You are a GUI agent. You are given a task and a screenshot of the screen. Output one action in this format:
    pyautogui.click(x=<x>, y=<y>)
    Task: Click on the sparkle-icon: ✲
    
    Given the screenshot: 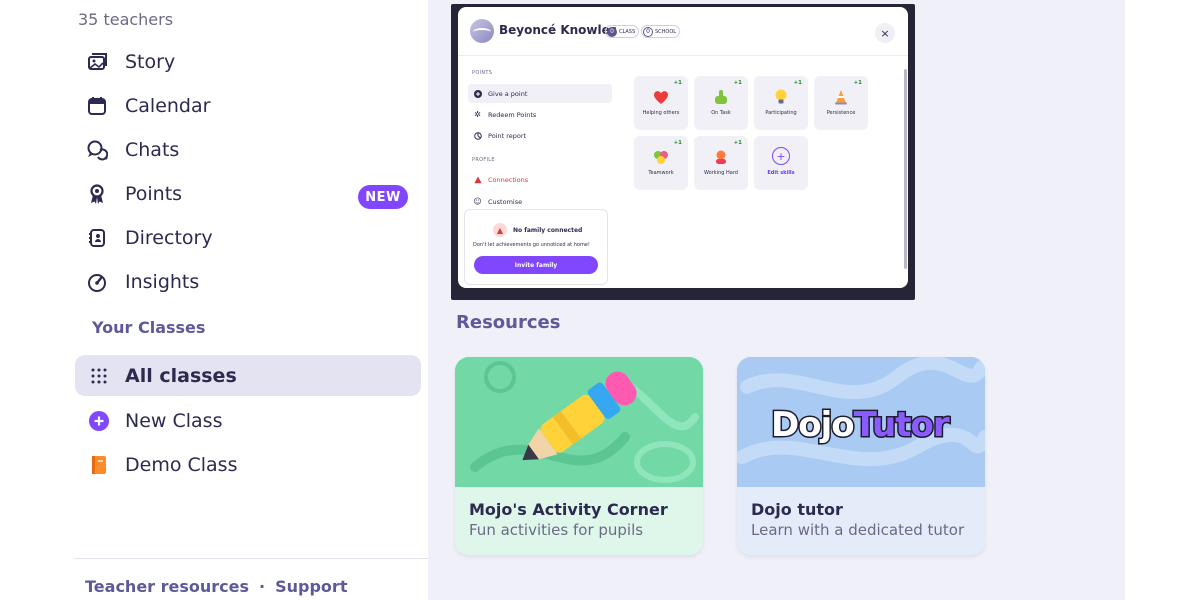 What is the action you would take?
    pyautogui.click(x=477, y=114)
    